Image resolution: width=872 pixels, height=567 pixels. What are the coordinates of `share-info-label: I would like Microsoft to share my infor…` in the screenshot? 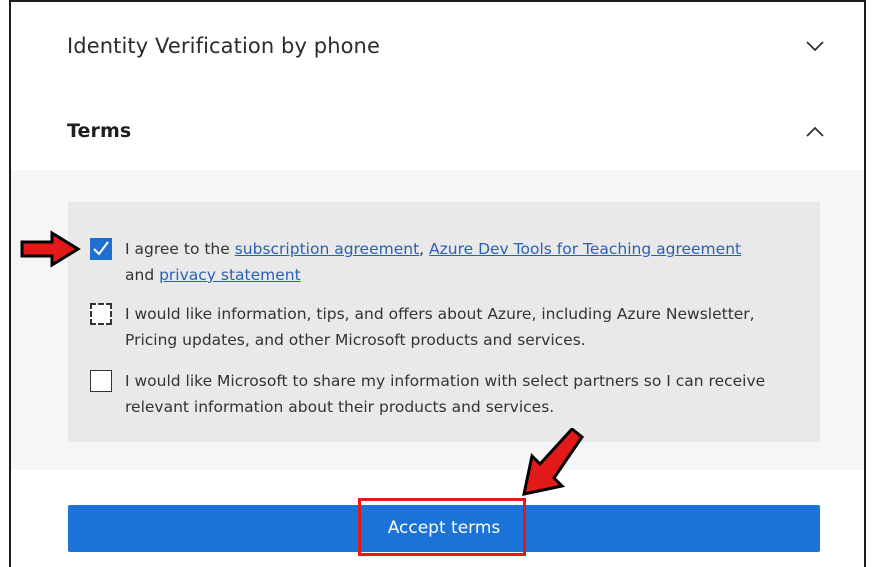 It's located at (445, 394).